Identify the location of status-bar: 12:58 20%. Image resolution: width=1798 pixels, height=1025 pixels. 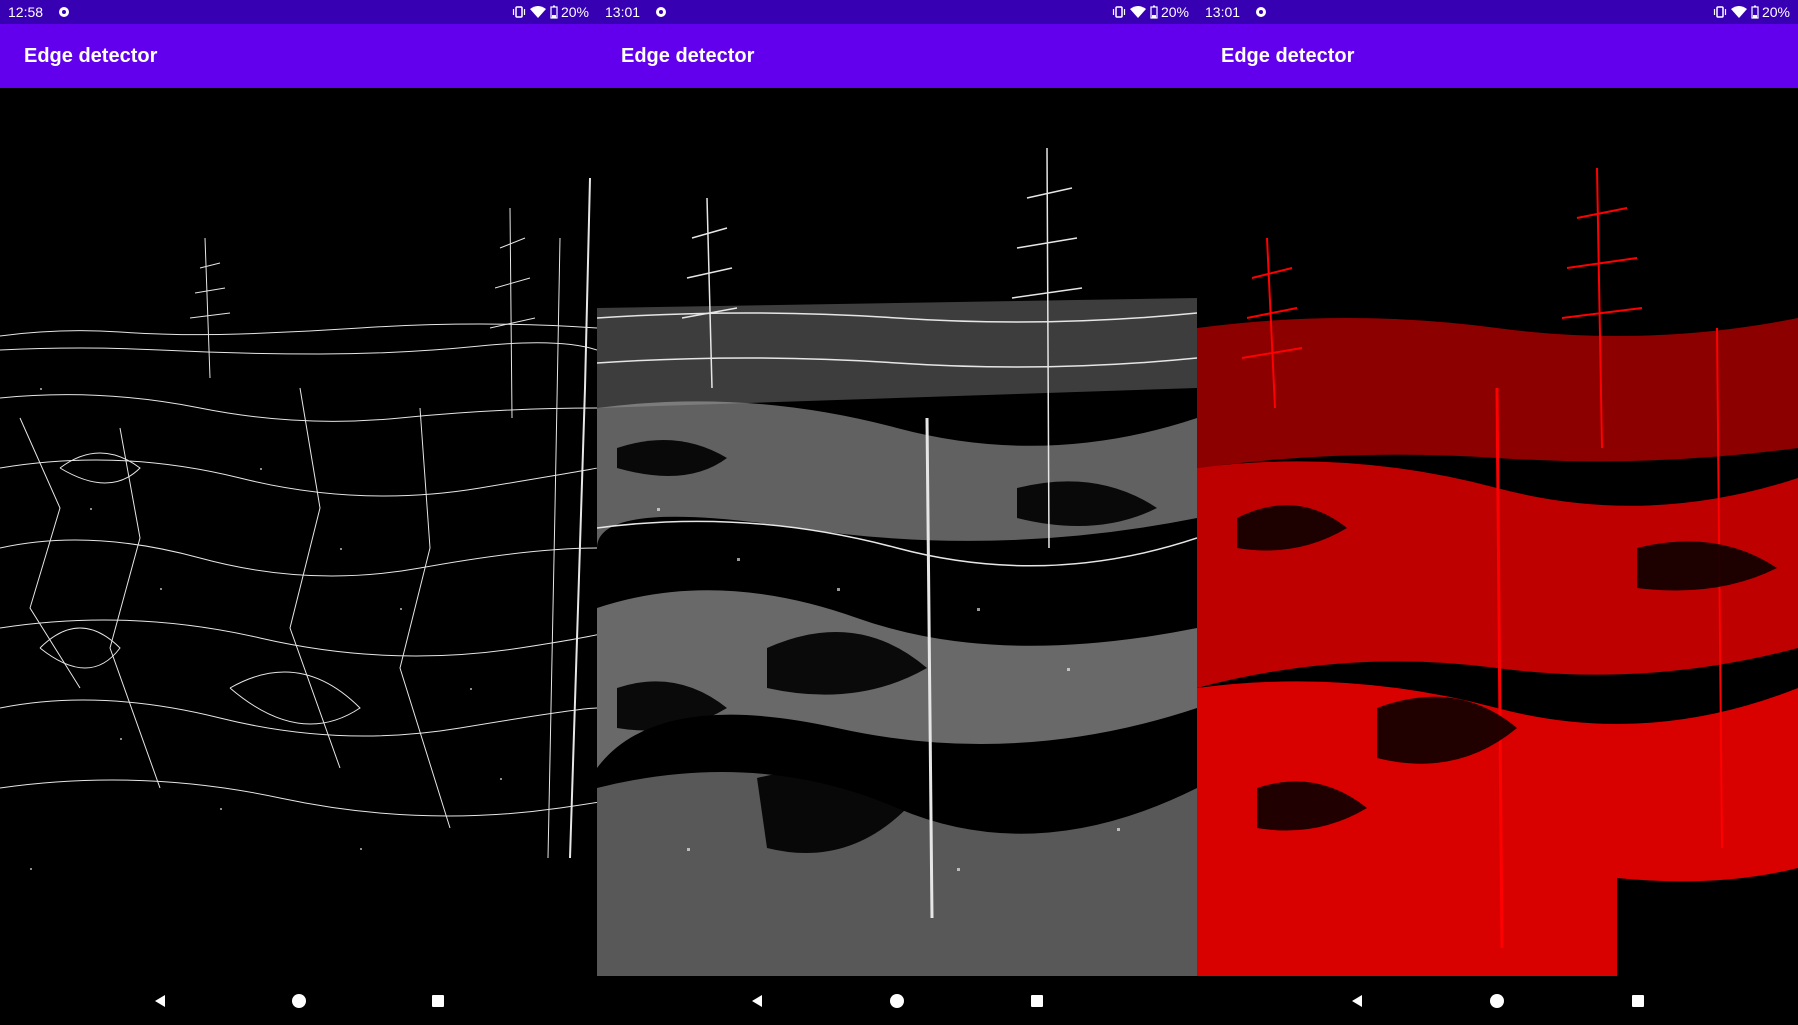
(298, 12).